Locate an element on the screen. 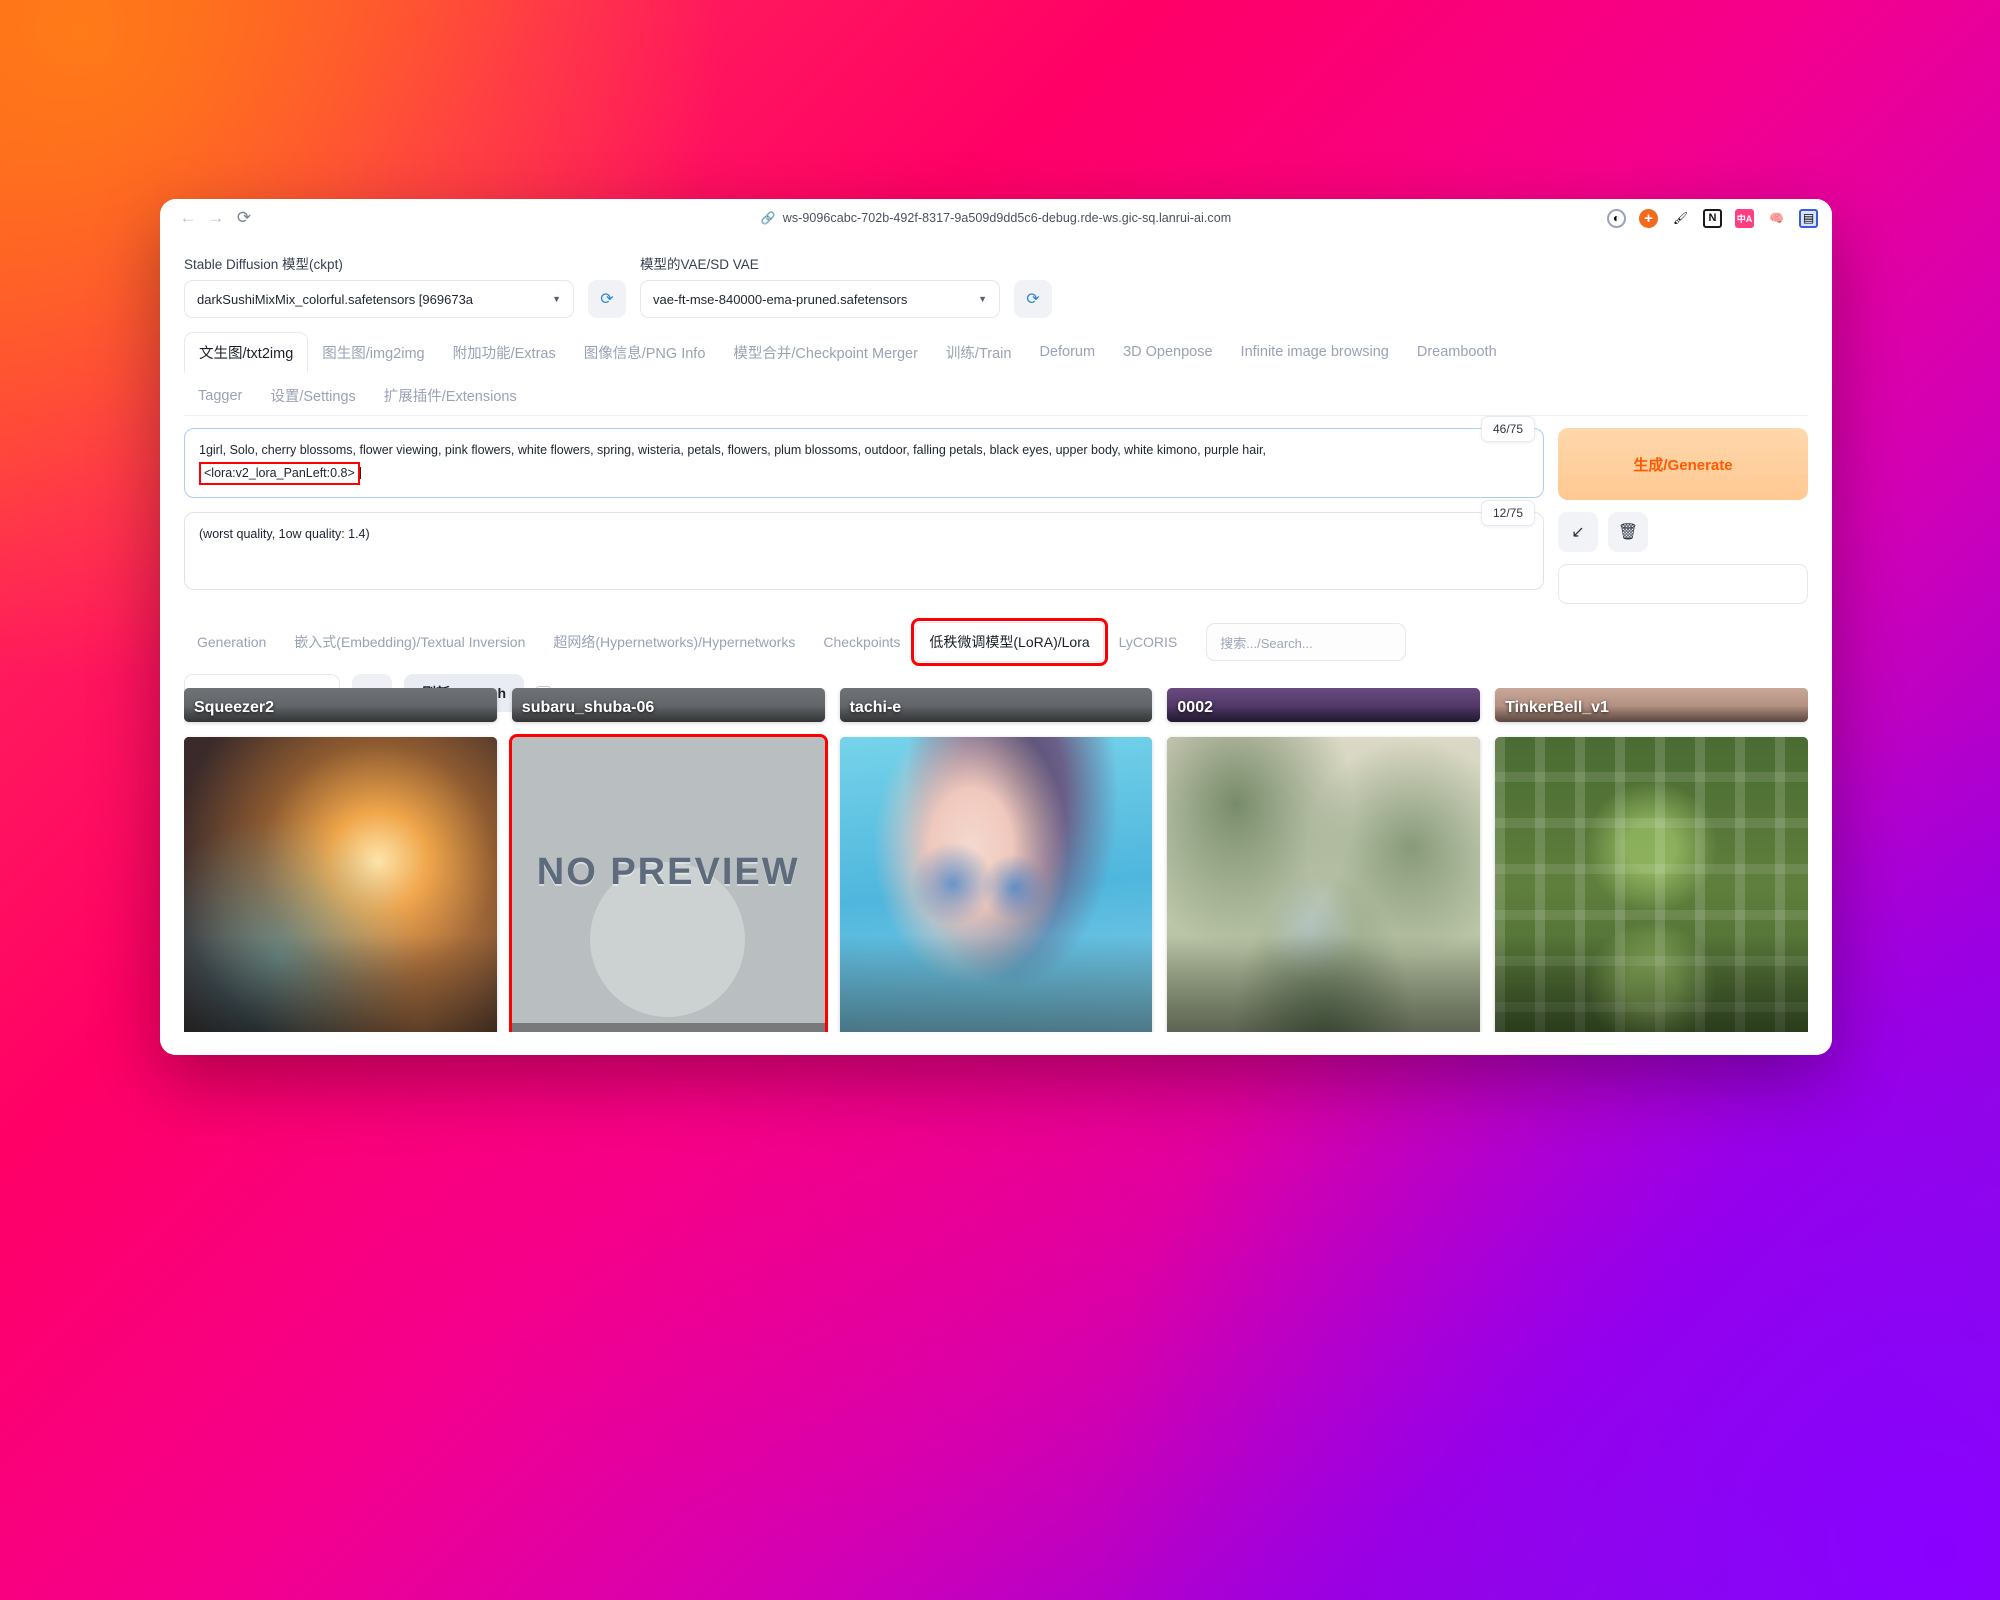 The height and width of the screenshot is (1600, 2000). lora-card-xrs2: xrs2.0 is located at coordinates (1324, 884).